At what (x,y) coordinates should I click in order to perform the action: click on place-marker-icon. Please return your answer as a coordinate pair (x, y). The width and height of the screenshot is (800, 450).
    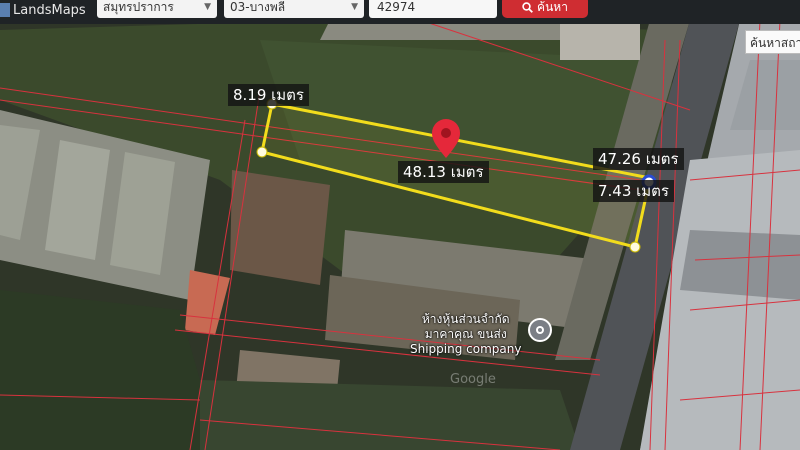
    Looking at the image, I should click on (540, 330).